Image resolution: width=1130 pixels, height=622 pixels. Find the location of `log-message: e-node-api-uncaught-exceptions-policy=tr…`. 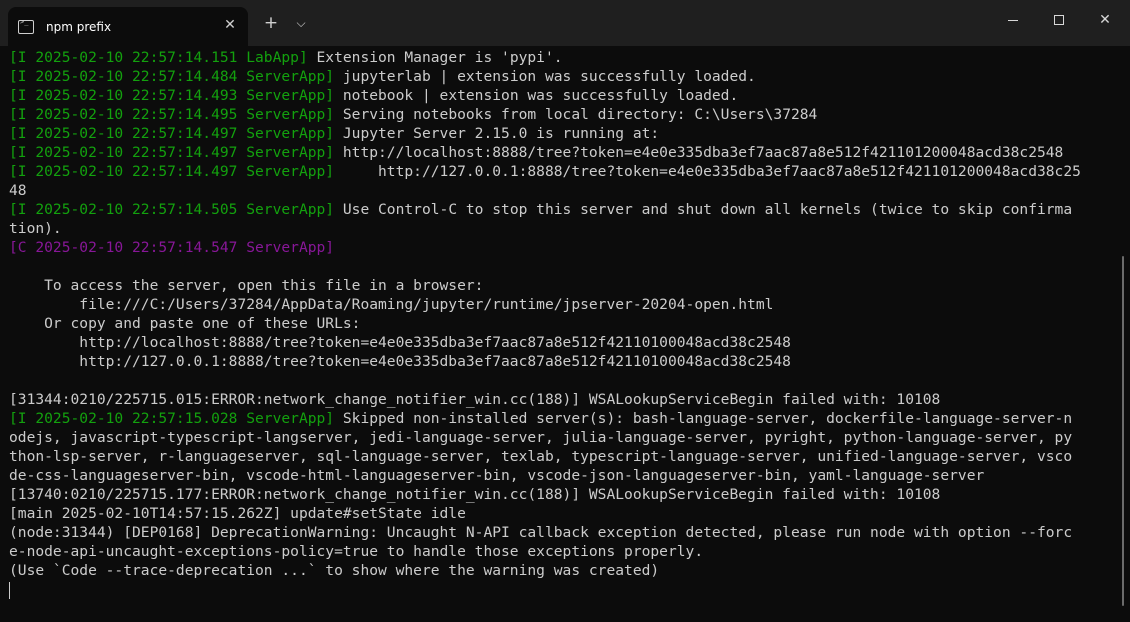

log-message: e-node-api-uncaught-exceptions-policy=tr… is located at coordinates (356, 551).